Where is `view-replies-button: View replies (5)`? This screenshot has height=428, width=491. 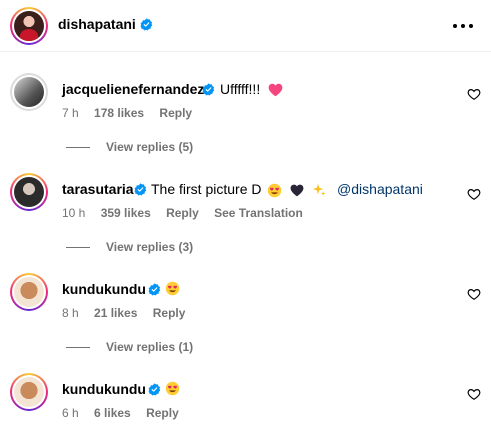 view-replies-button: View replies (5) is located at coordinates (129, 147).